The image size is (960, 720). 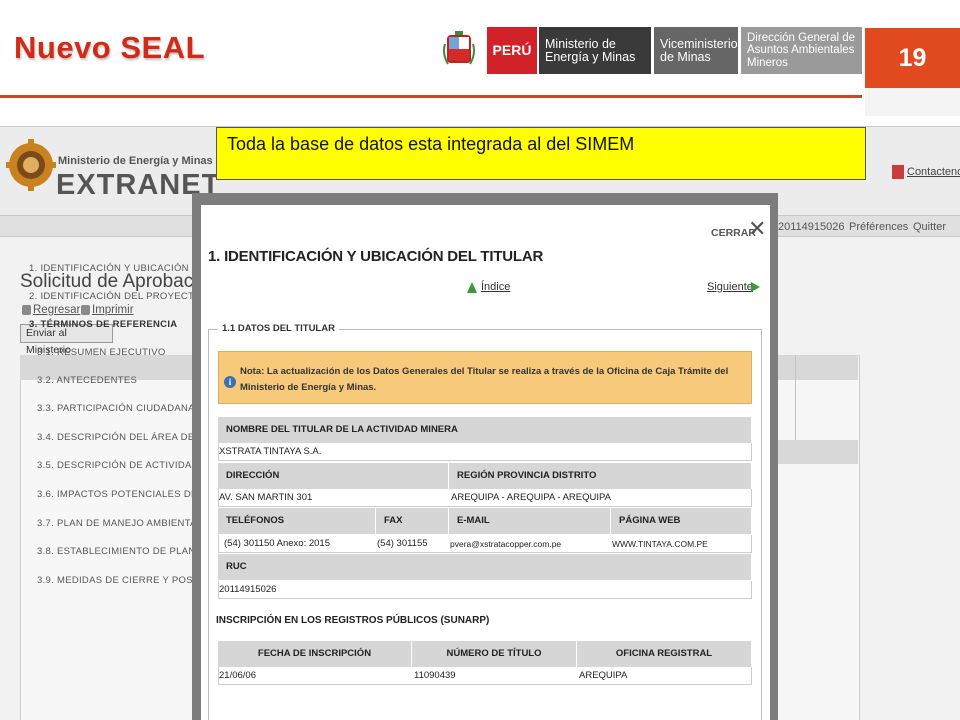 I want to click on office-value: AREQUIPA, so click(x=664, y=676).